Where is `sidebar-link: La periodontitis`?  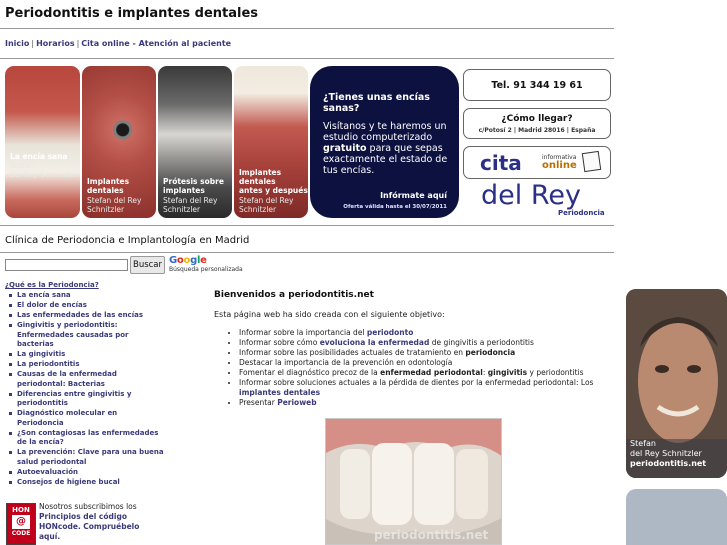
sidebar-link: La periodontitis is located at coordinates (48, 364).